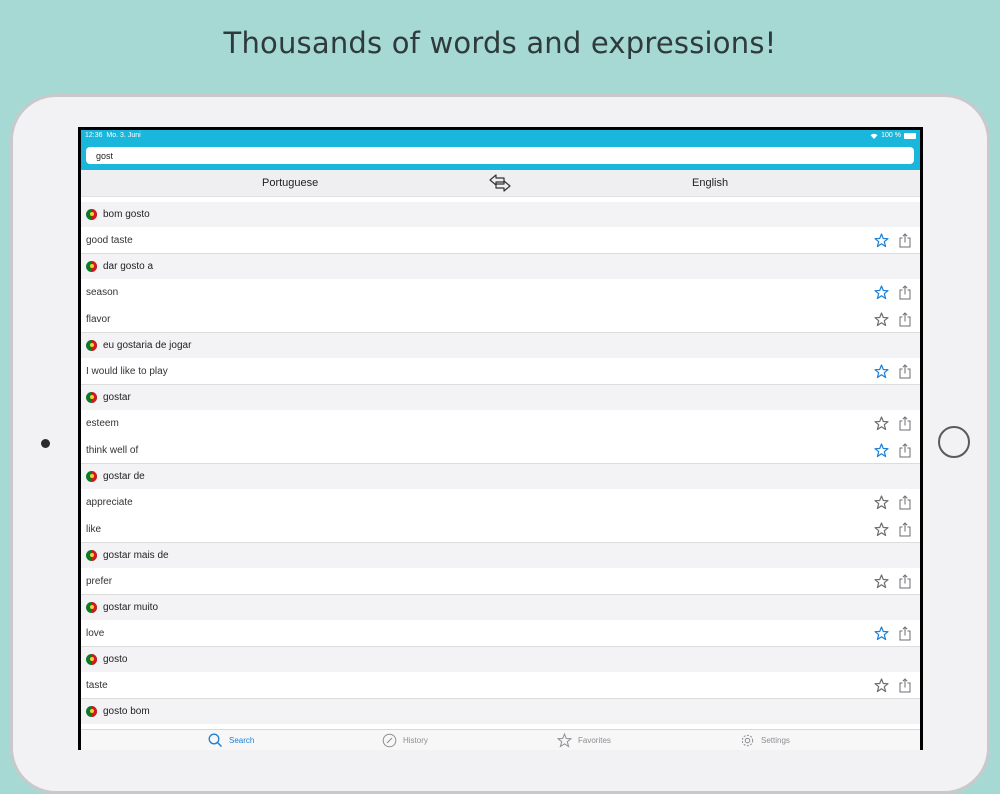  Describe the element at coordinates (102, 292) in the screenshot. I see `translation-text: season` at that location.